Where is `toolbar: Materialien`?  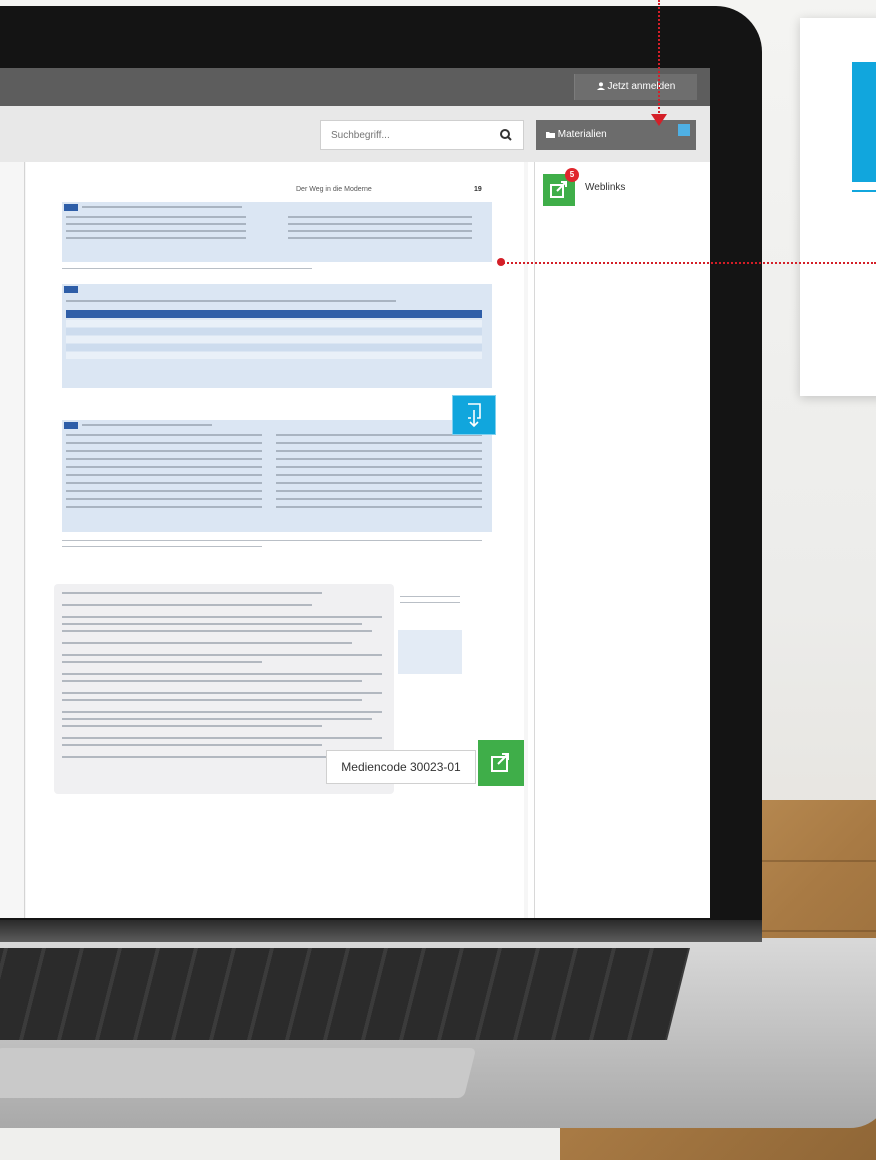
toolbar: Materialien is located at coordinates (355, 134).